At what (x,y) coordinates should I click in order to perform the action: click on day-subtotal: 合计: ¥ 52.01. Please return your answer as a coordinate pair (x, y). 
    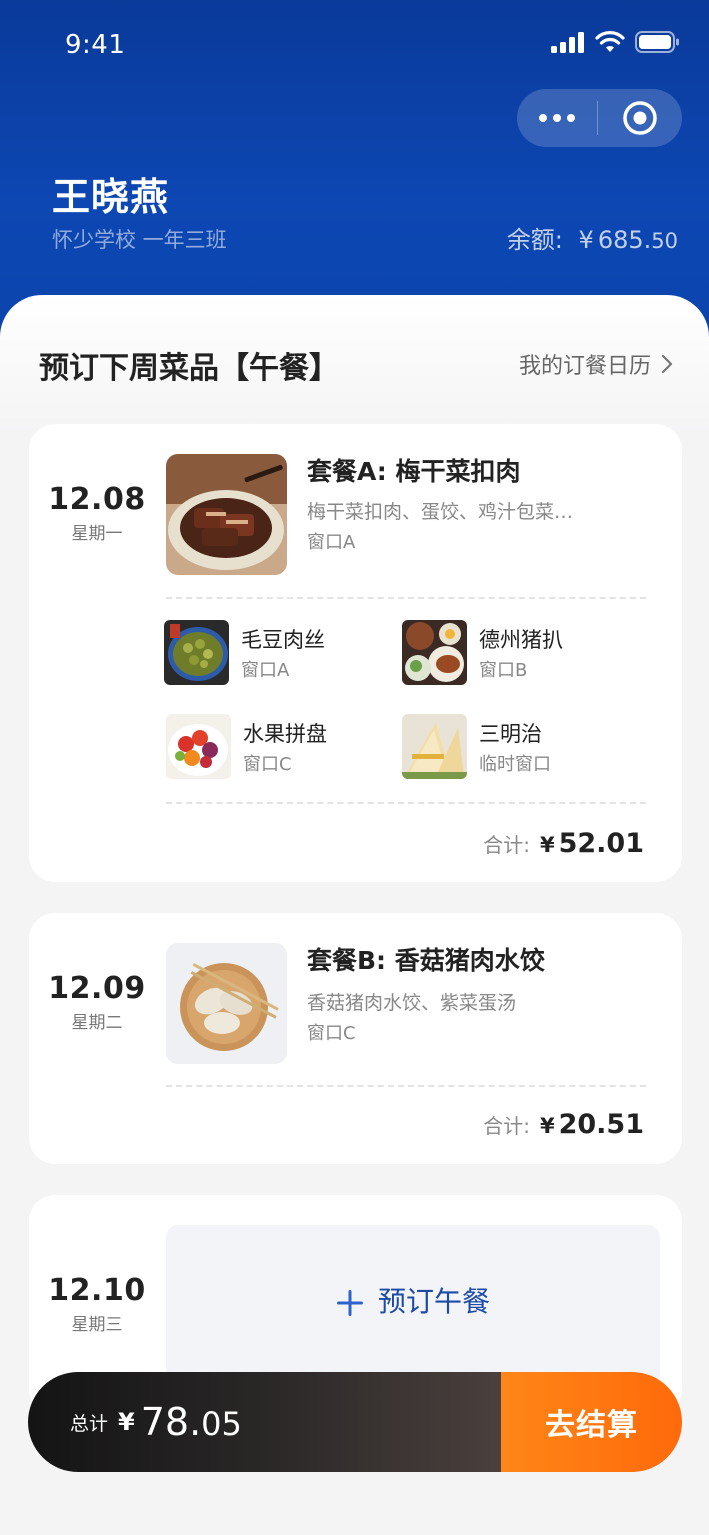
    Looking at the image, I should click on (563, 843).